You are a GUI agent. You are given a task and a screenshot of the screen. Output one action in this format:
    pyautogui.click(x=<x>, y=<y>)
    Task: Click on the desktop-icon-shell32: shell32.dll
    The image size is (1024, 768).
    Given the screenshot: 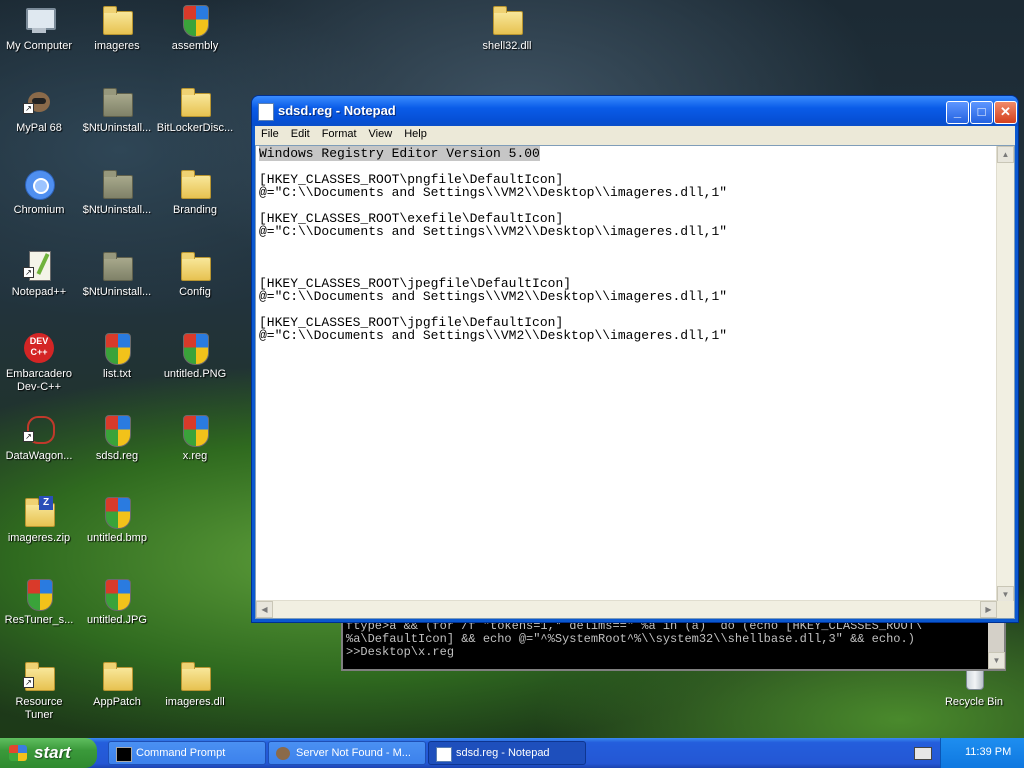 What is the action you would take?
    pyautogui.click(x=507, y=28)
    